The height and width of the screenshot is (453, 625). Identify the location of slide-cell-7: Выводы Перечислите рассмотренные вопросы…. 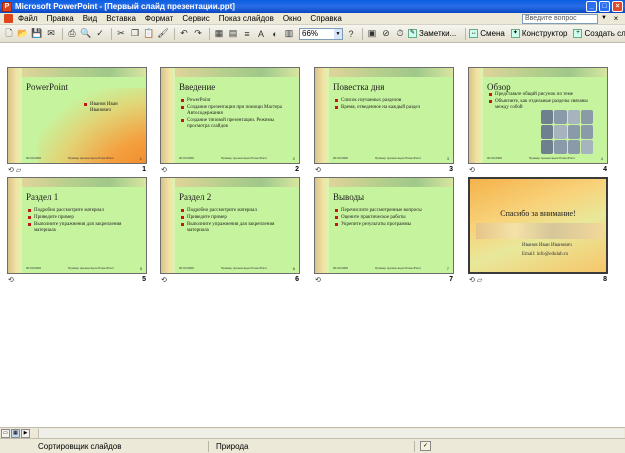
(384, 231).